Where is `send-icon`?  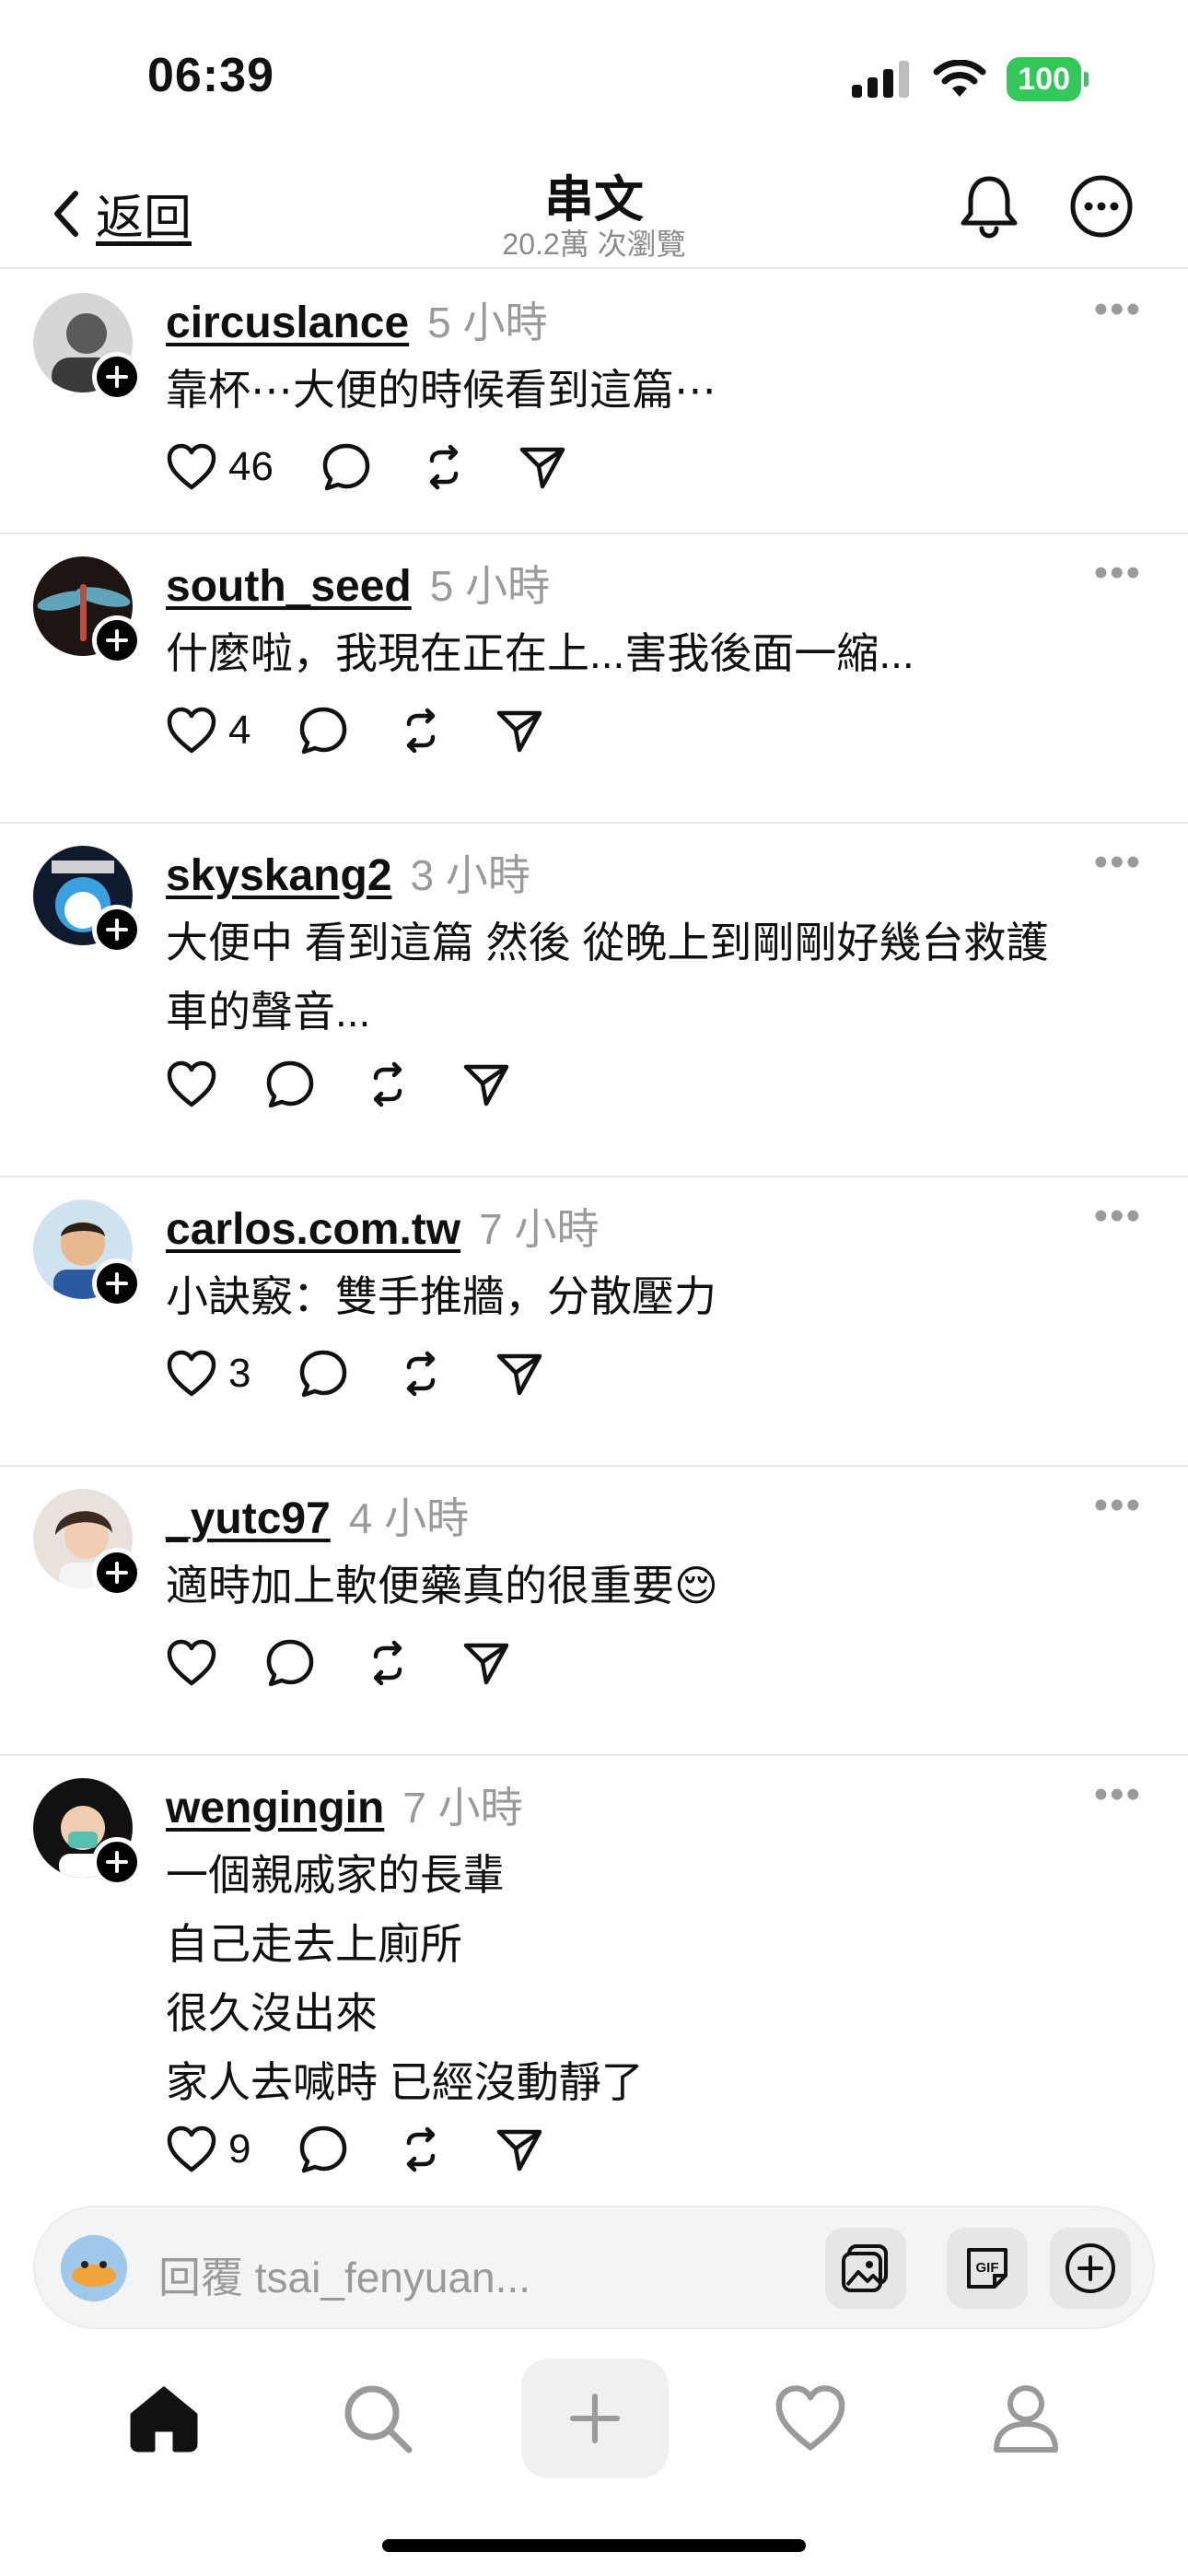 send-icon is located at coordinates (519, 1374).